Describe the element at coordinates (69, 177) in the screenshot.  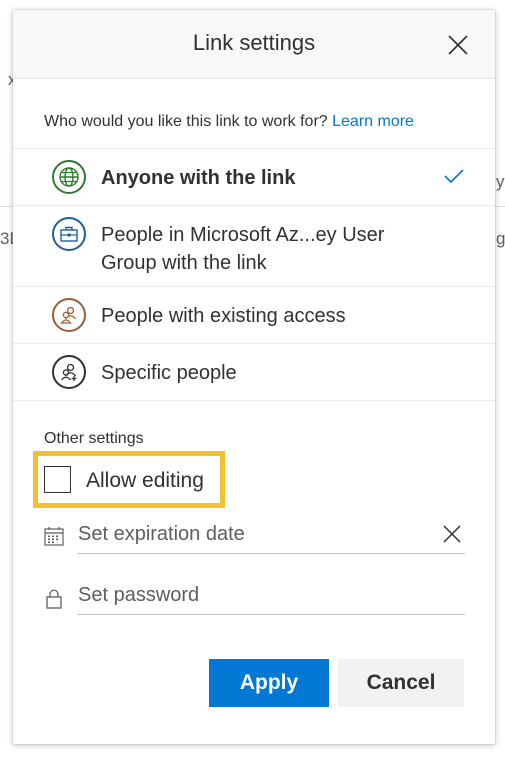
I see `globe-icon` at that location.